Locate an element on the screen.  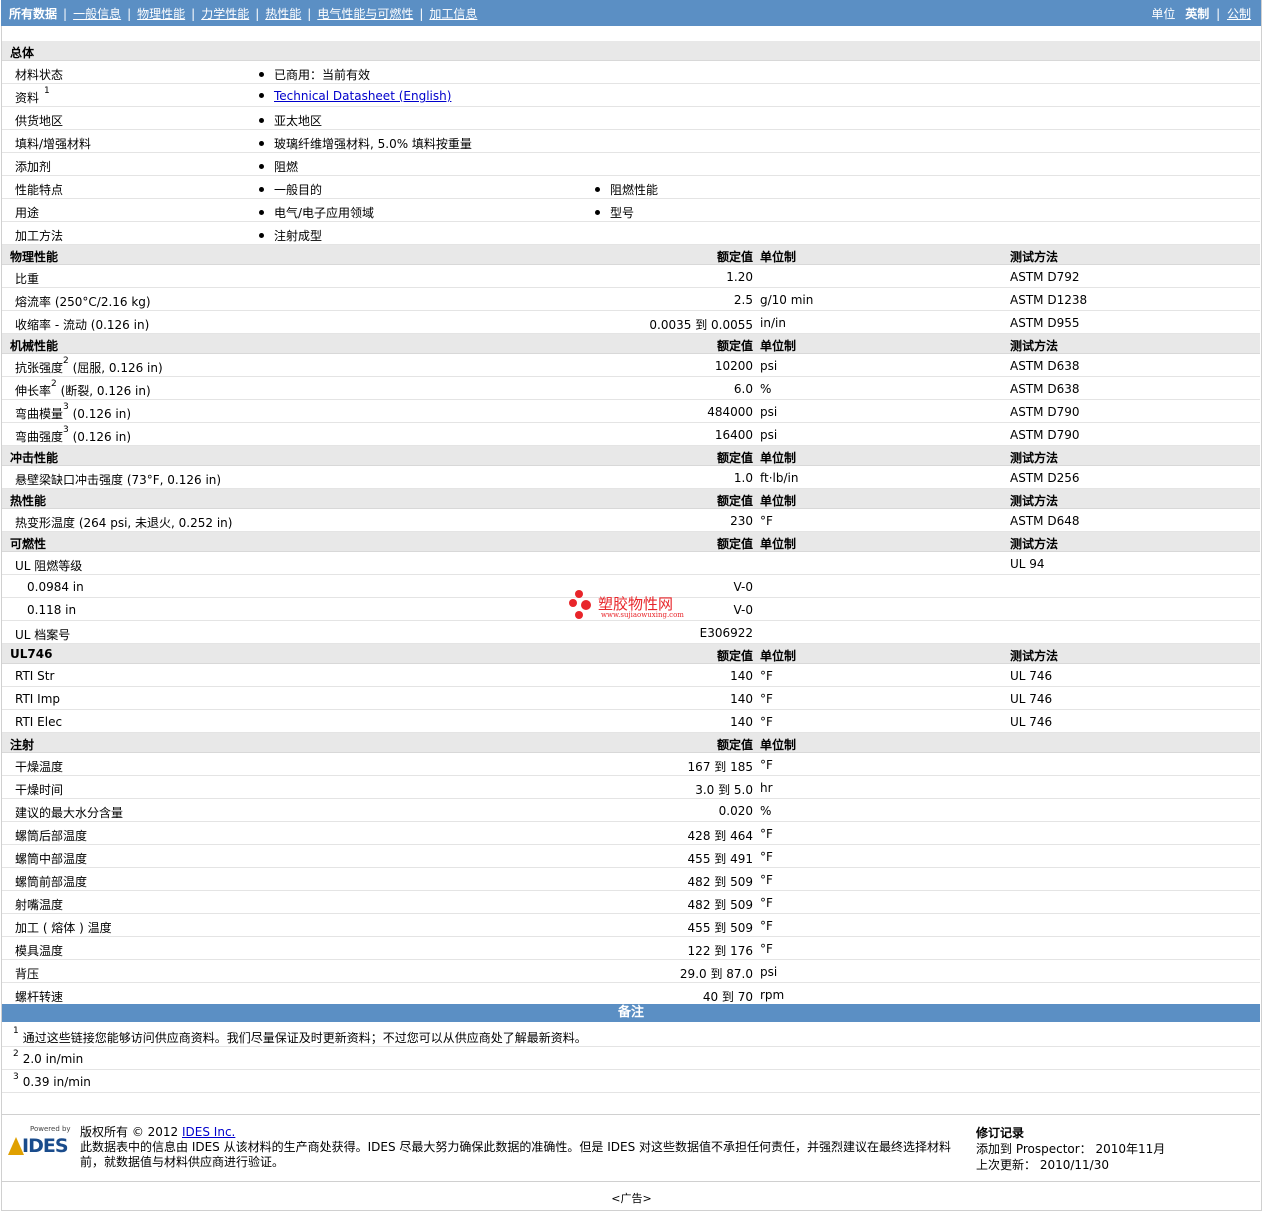
general-label: 供货地区 is located at coordinates (39, 121).